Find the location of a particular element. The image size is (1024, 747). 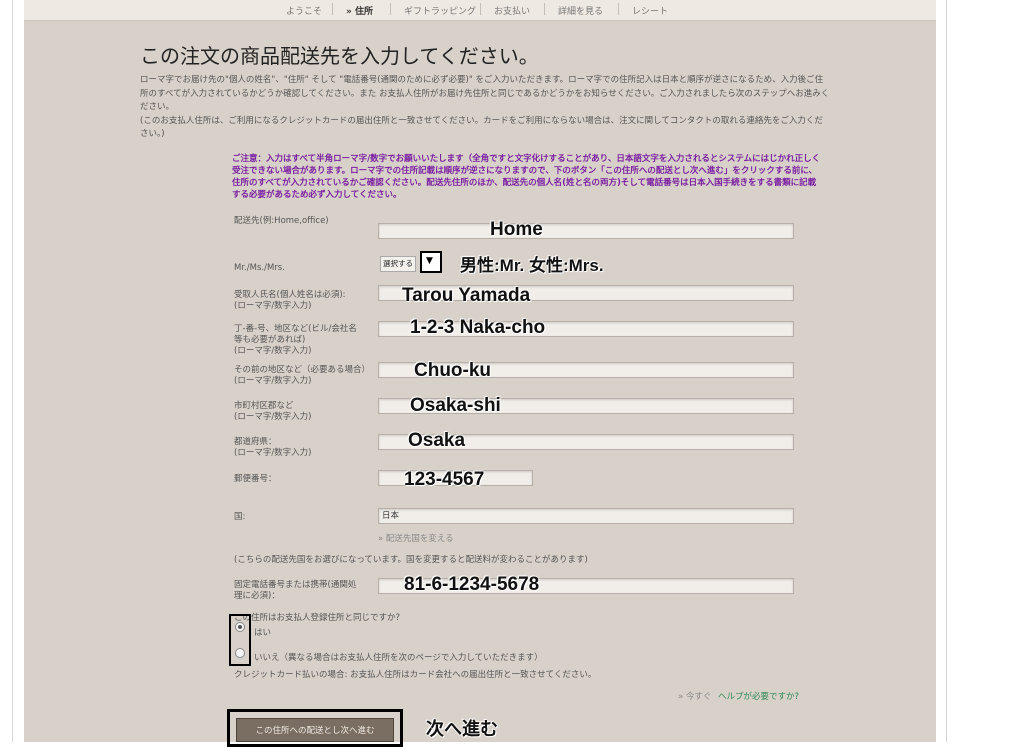

nav-step-gift-wrapping: ギフトラッピング is located at coordinates (440, 10).